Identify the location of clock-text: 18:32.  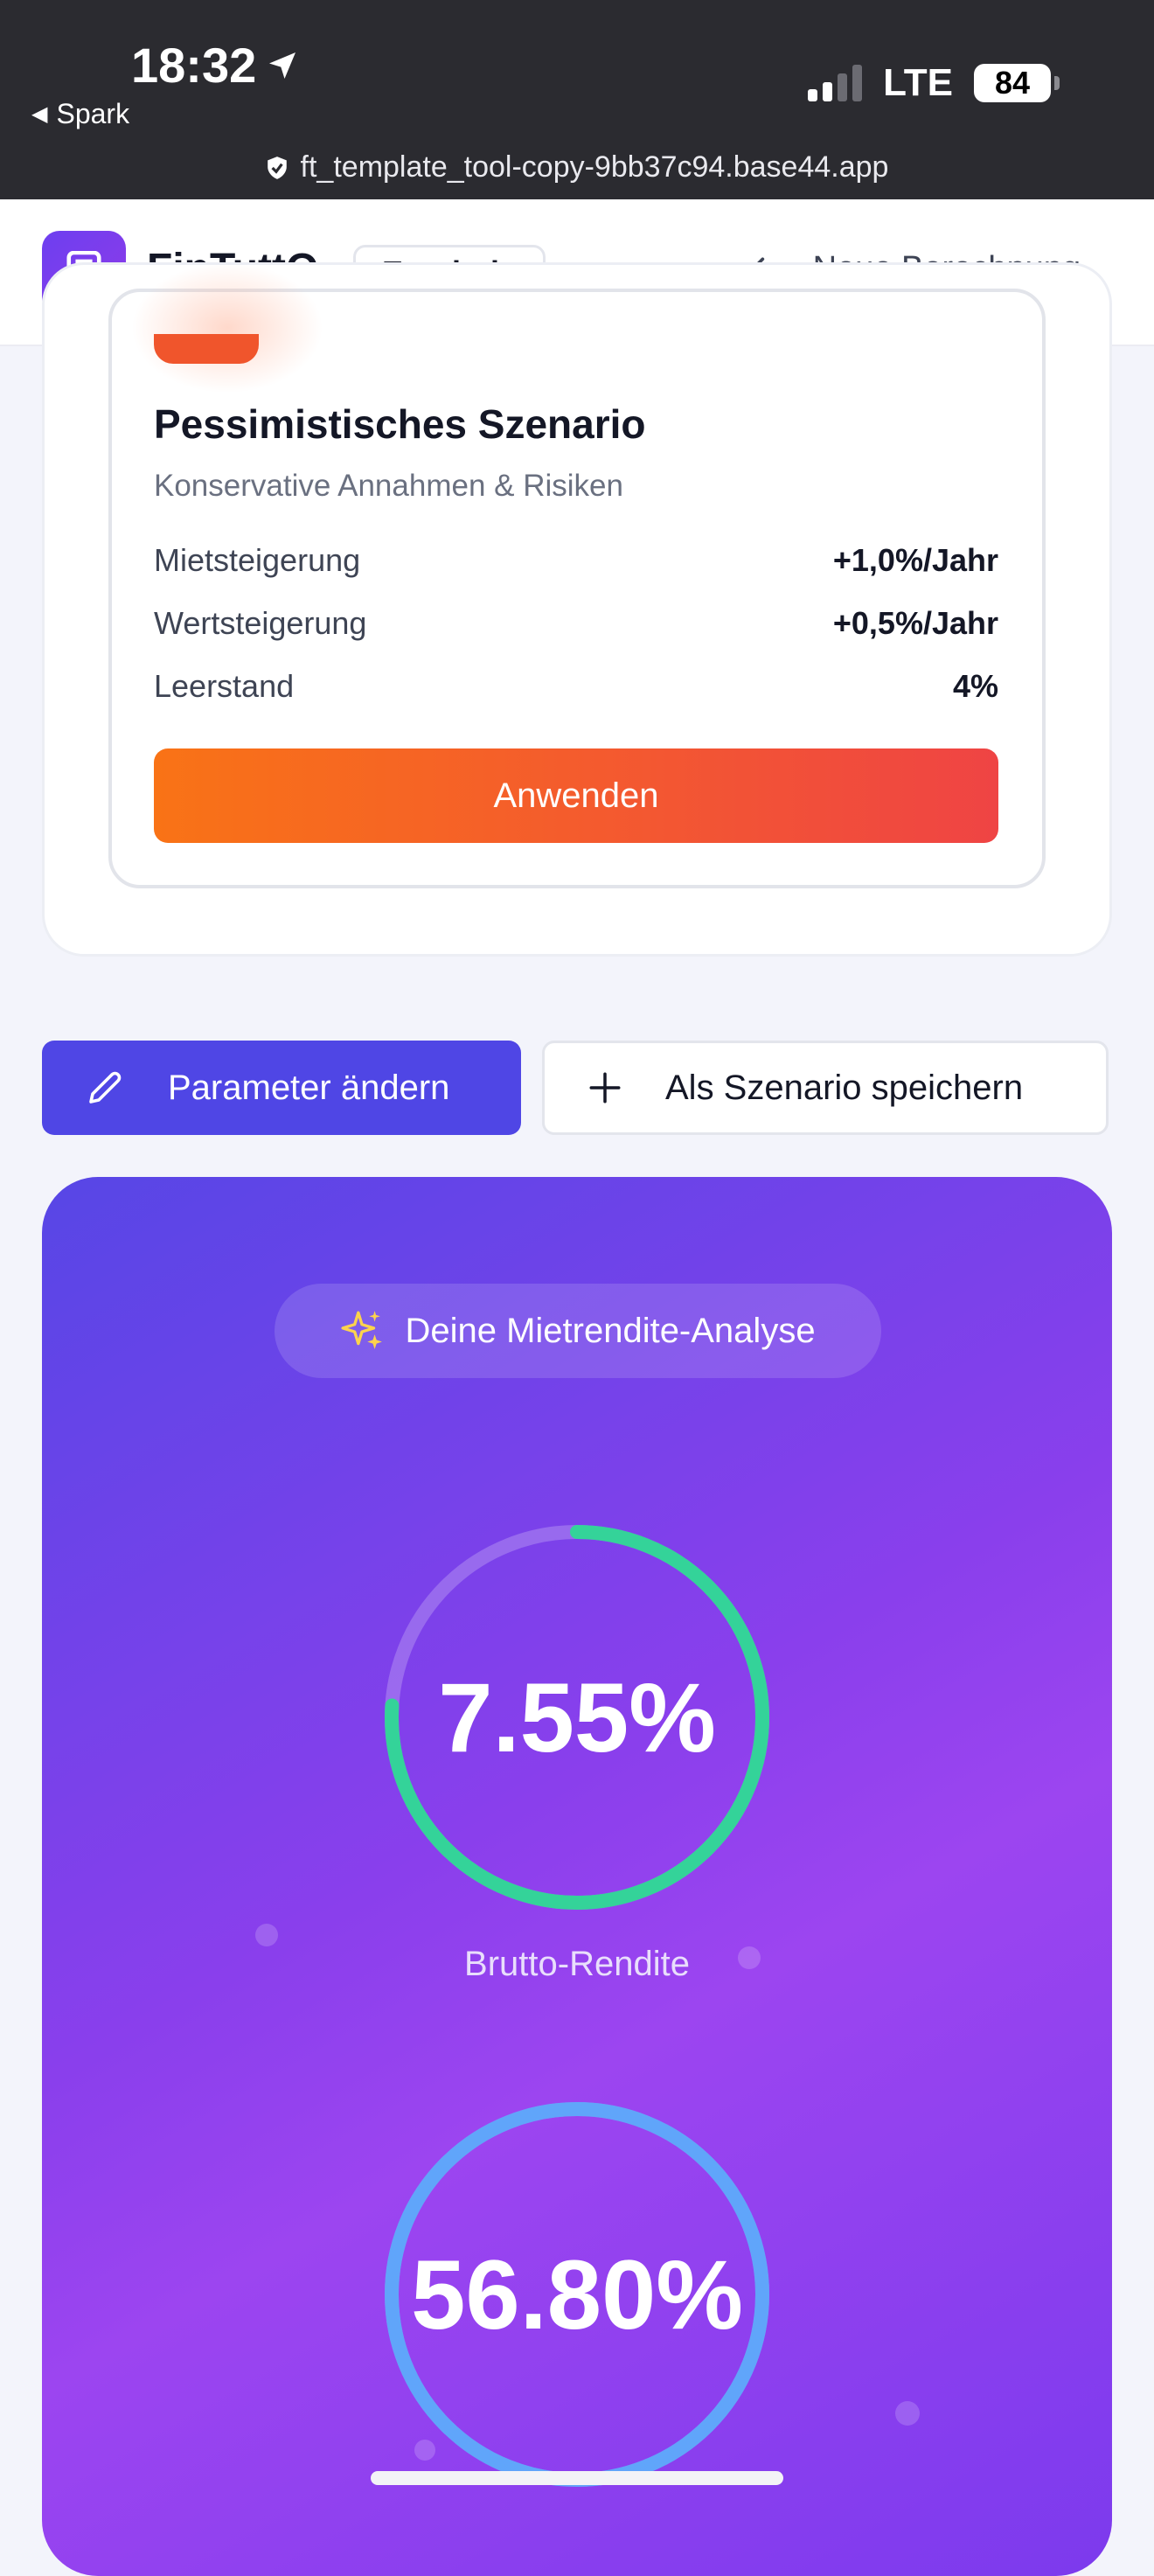
(194, 65).